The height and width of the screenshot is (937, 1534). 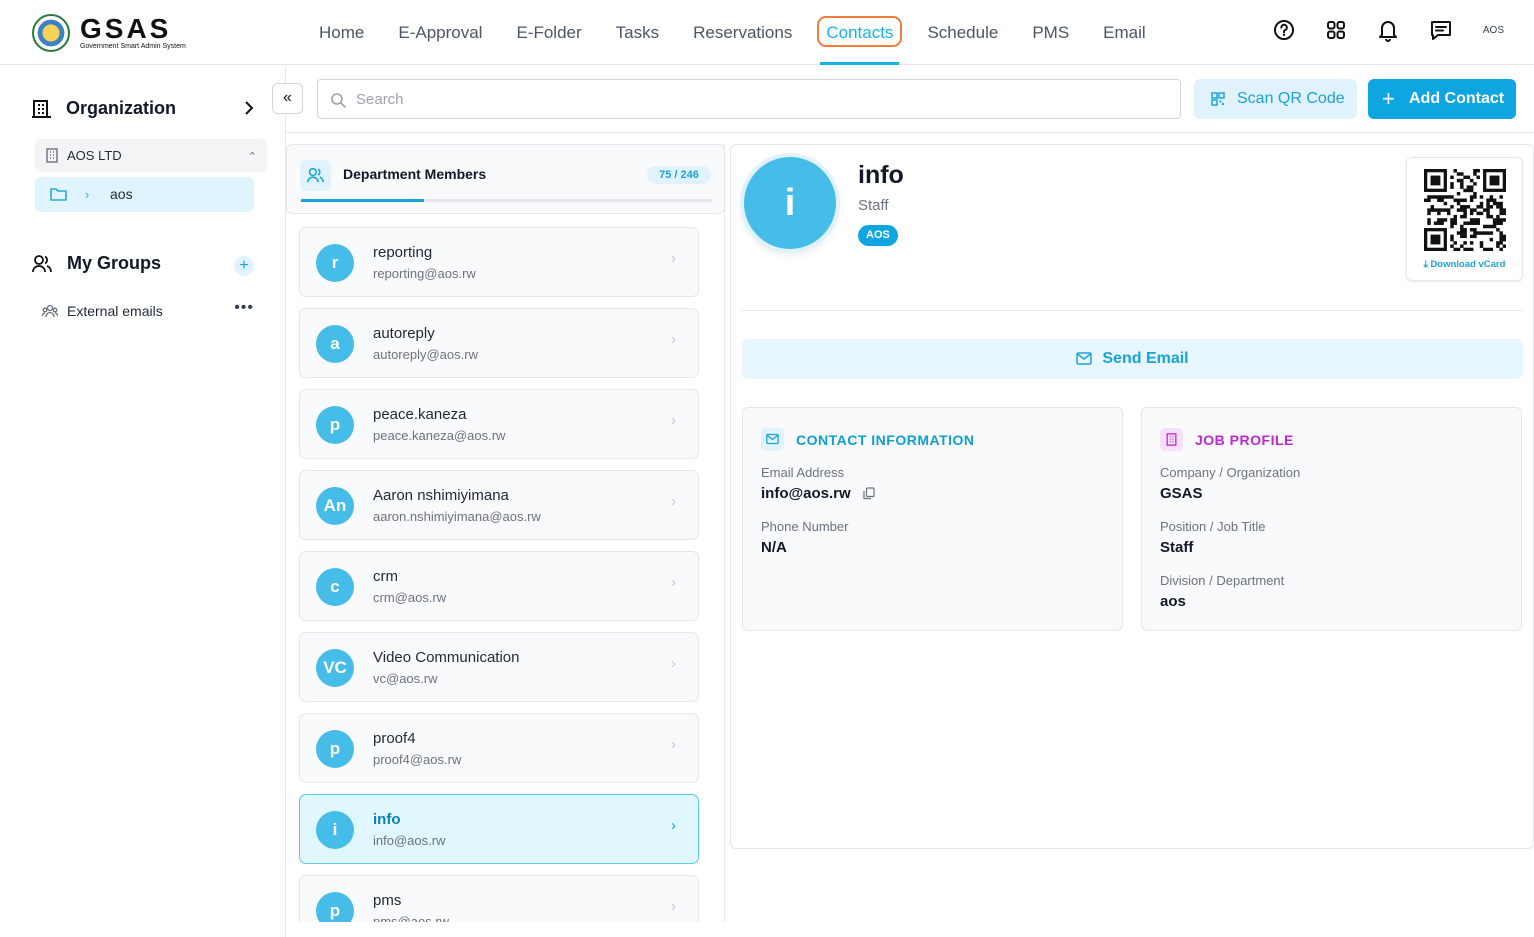 I want to click on contact-list-item: i info info@aos.rw ›, so click(x=499, y=829).